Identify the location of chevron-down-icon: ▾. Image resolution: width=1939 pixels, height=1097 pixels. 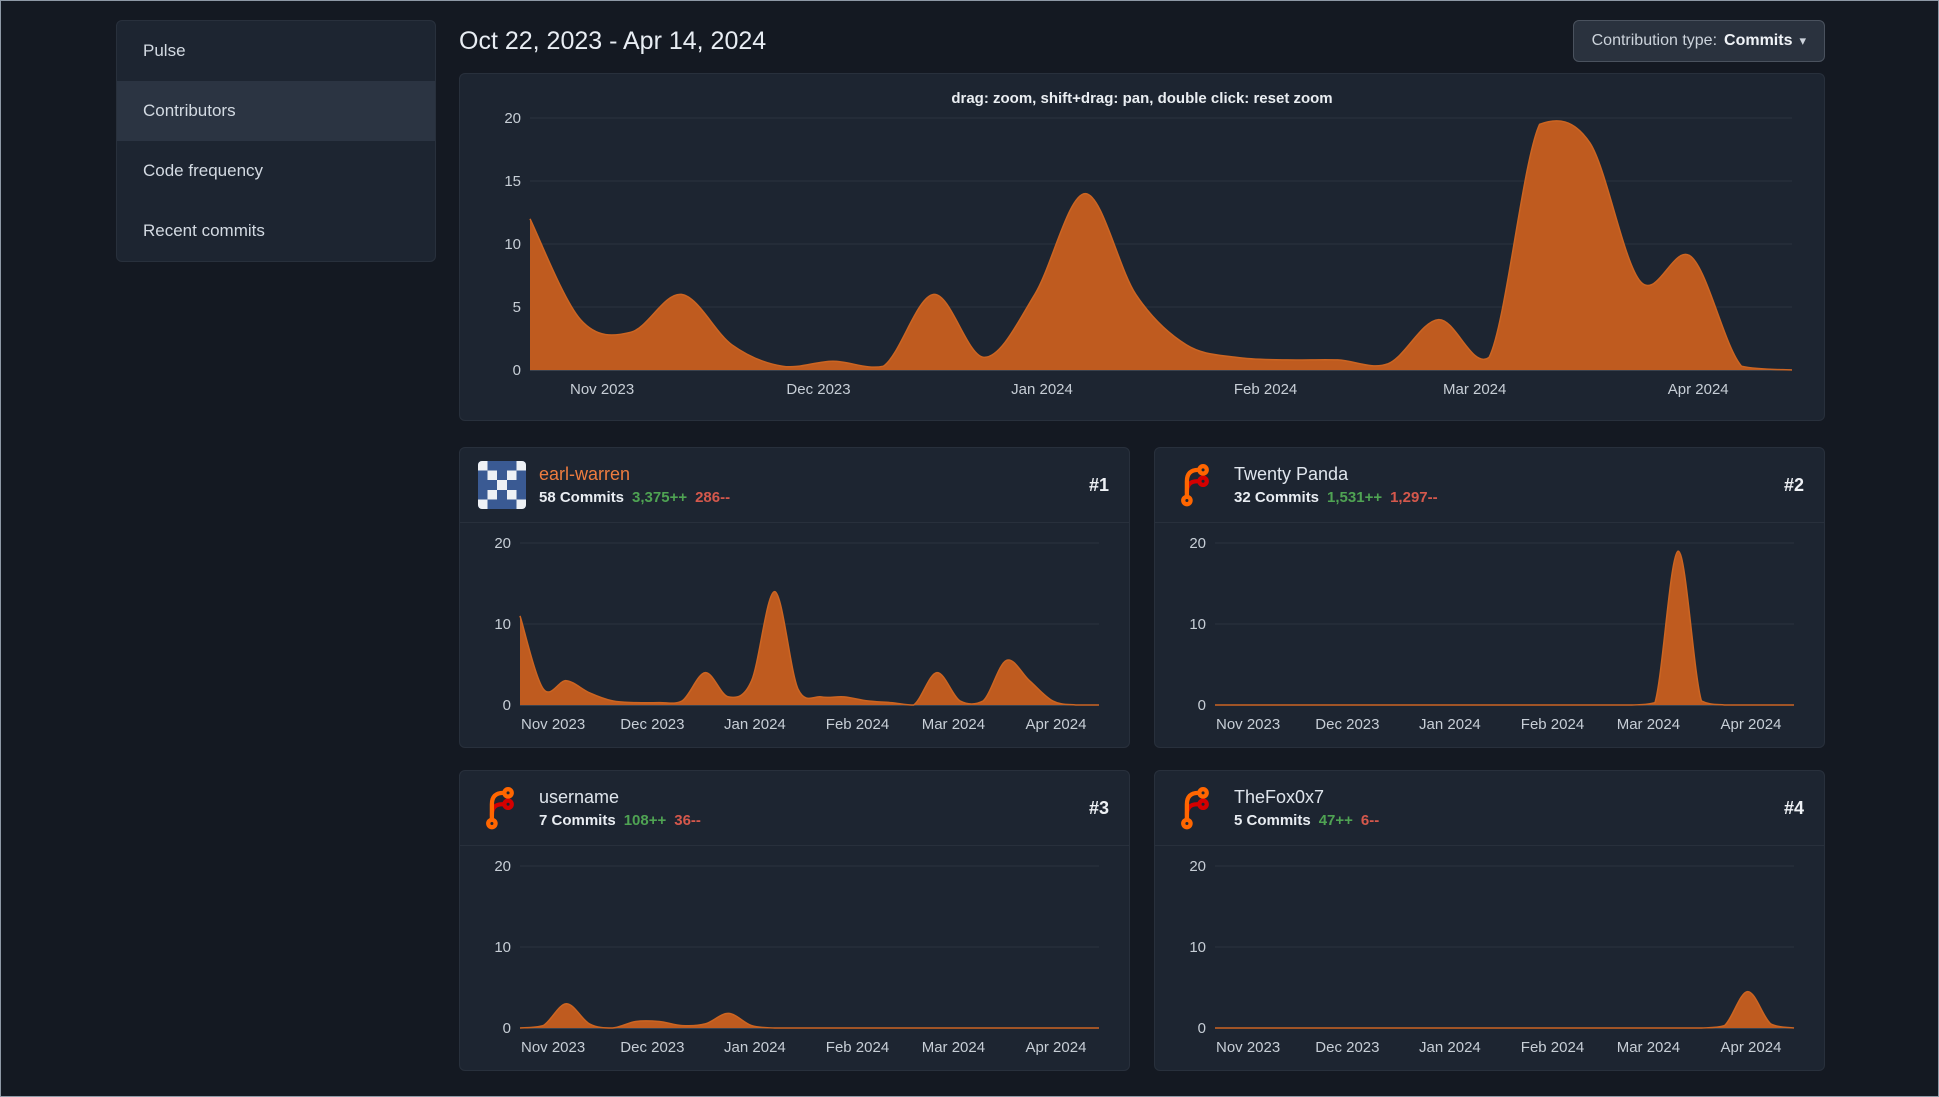
(1802, 40).